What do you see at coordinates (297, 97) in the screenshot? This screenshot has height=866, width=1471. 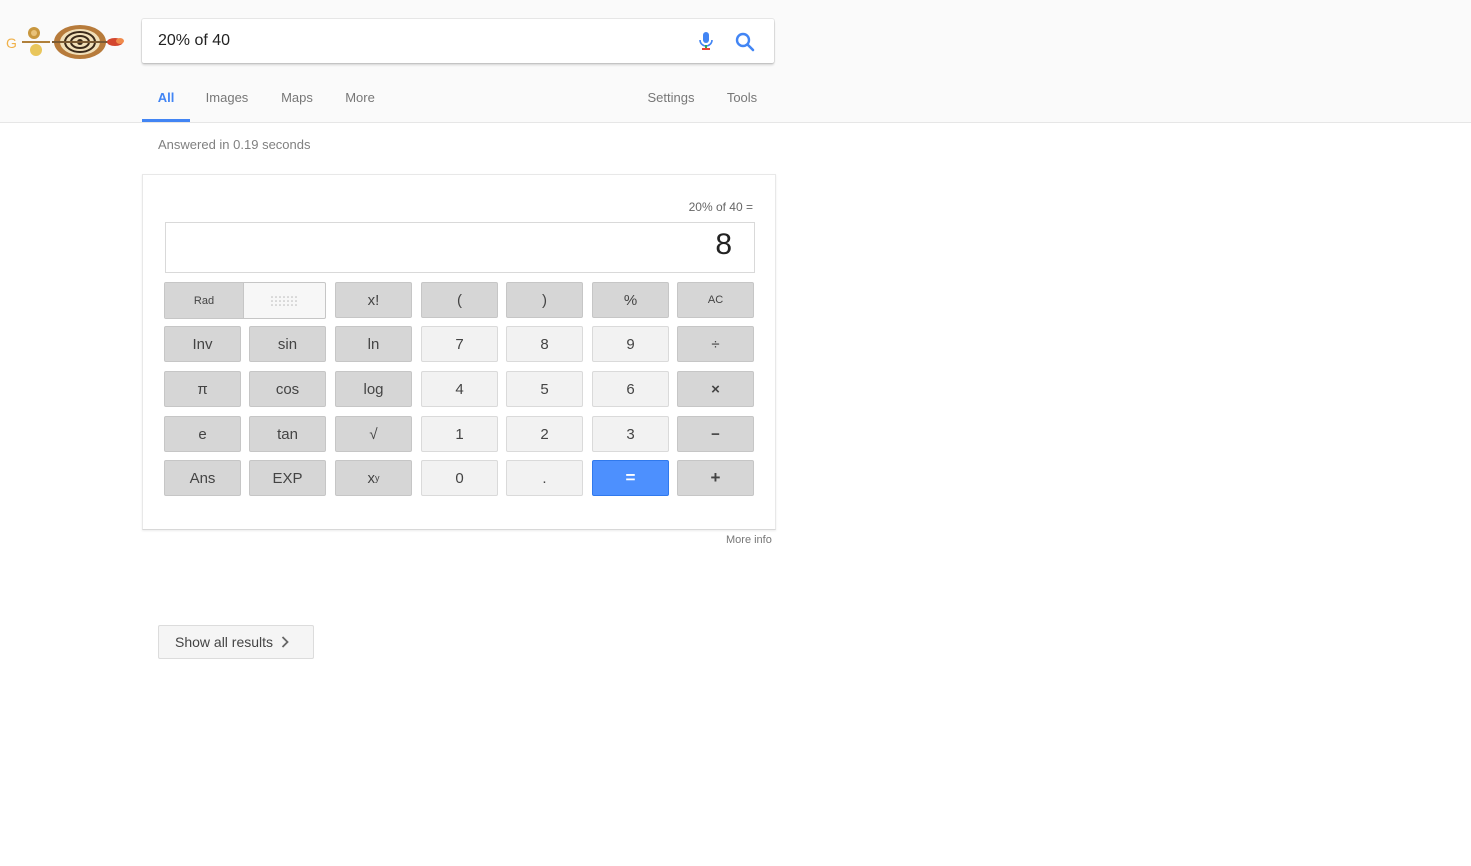 I see `tab-maps-label: Maps` at bounding box center [297, 97].